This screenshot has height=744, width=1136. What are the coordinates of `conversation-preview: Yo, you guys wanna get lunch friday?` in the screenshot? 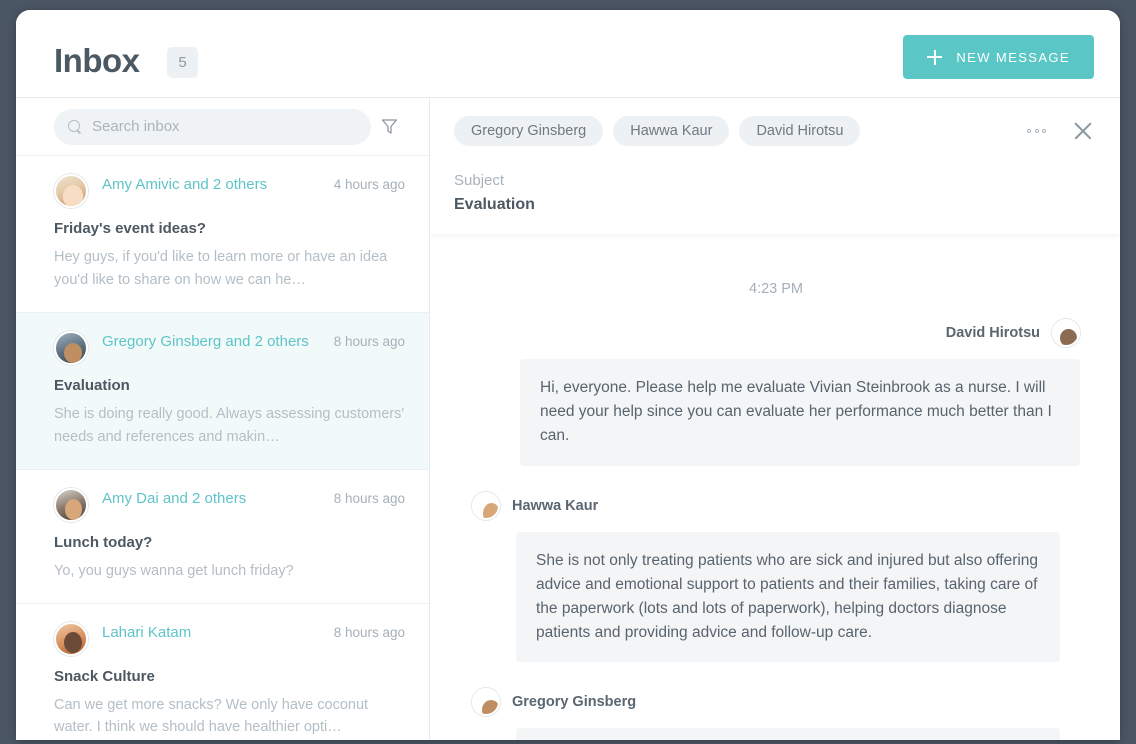 It's located at (174, 570).